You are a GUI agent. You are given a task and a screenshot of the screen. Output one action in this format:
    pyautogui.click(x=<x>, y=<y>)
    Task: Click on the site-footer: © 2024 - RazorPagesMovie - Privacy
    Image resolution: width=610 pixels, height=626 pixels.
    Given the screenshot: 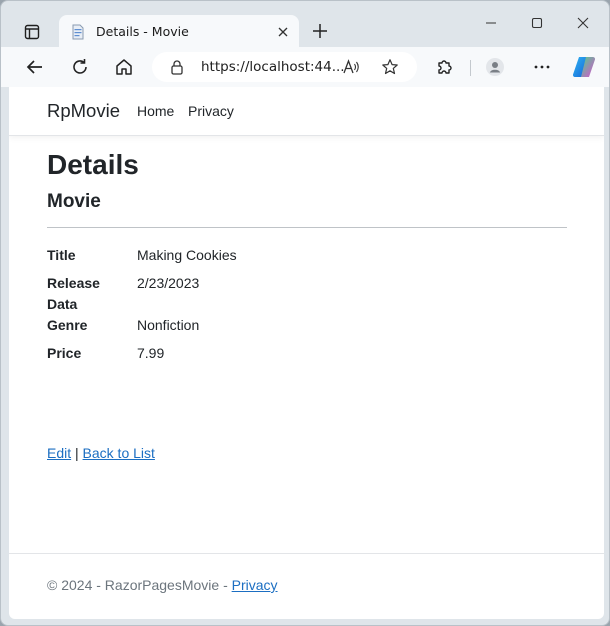 What is the action you would take?
    pyautogui.click(x=306, y=586)
    